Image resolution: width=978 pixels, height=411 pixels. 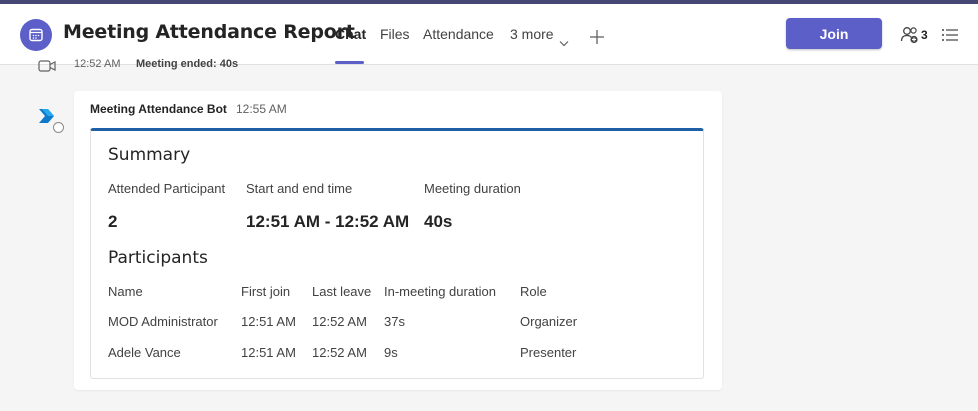 What do you see at coordinates (489, 66) in the screenshot?
I see `previous-message: 12:52 AM Meeting ended: 40s` at bounding box center [489, 66].